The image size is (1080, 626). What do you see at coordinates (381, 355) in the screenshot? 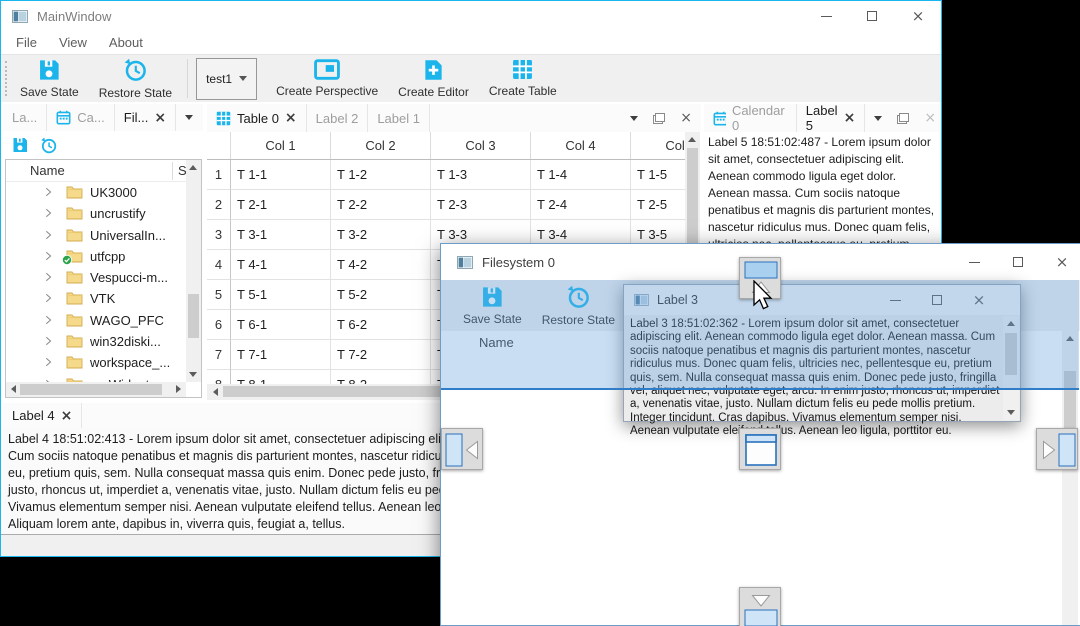
I see `table-cell: T 7-2` at bounding box center [381, 355].